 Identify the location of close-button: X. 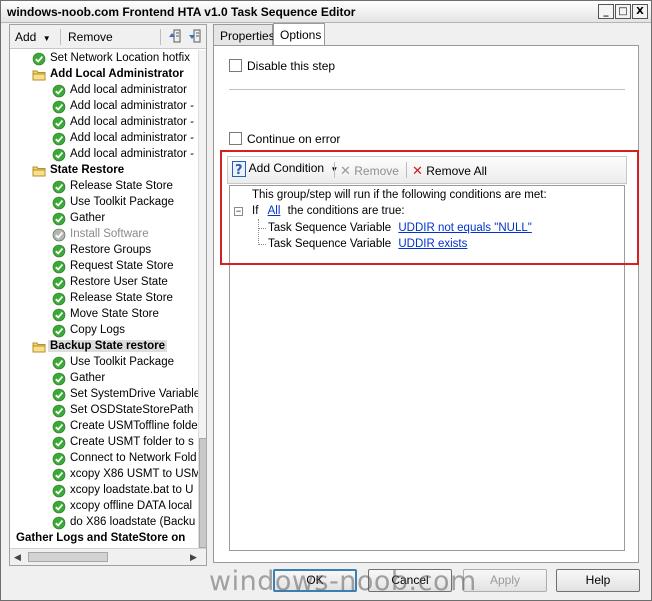
(640, 11).